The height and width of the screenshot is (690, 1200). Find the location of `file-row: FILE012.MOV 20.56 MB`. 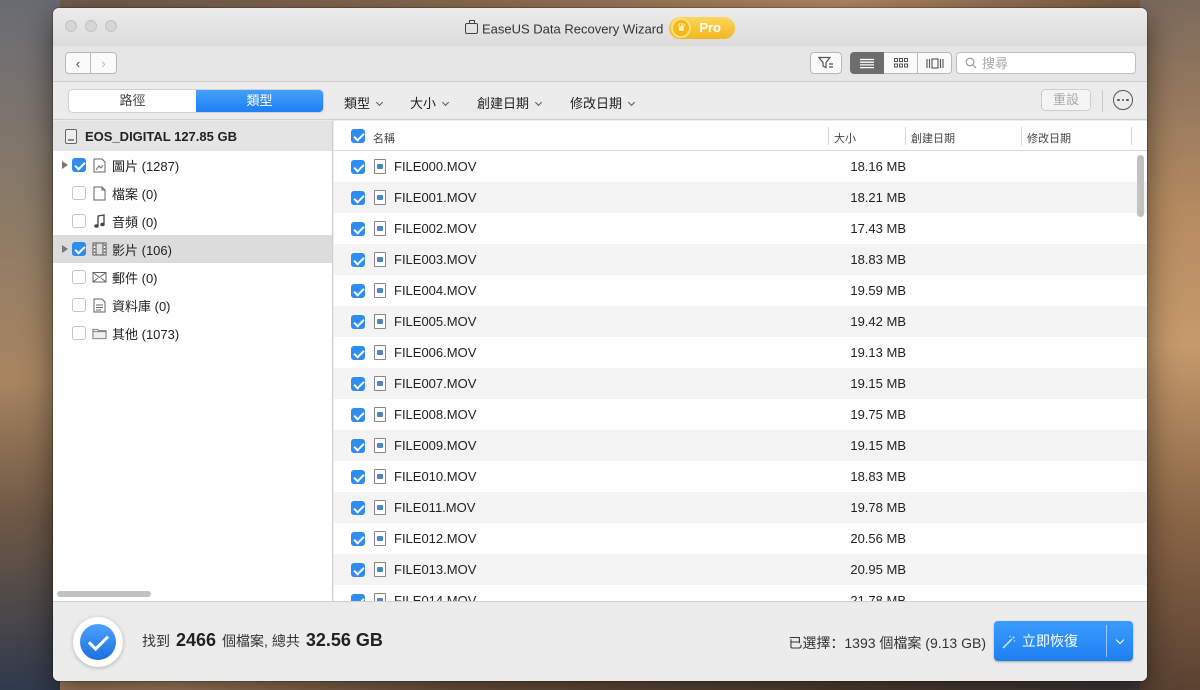

file-row: FILE012.MOV 20.56 MB is located at coordinates (740, 538).